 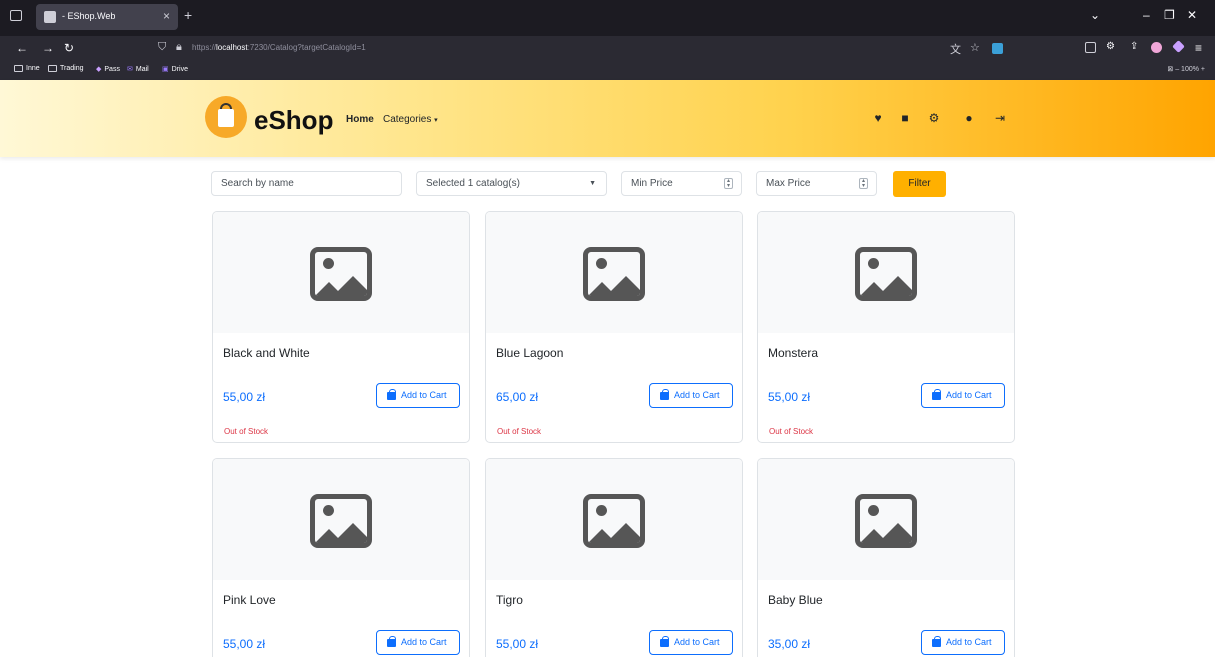 What do you see at coordinates (1090, 47) in the screenshot?
I see `sidebar-icon` at bounding box center [1090, 47].